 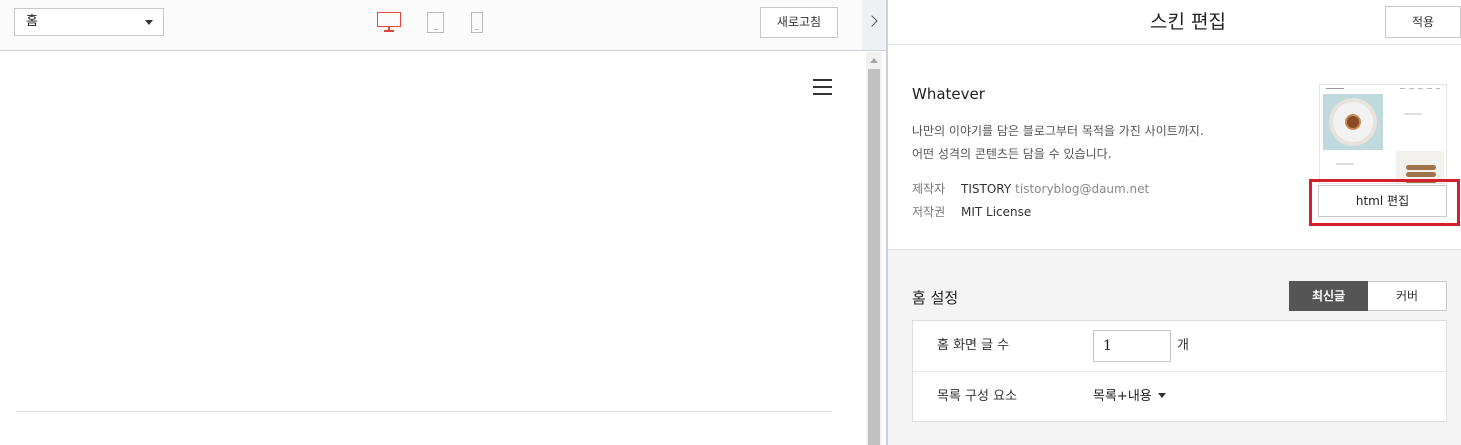 I want to click on post-count-unit: 개, so click(x=1183, y=345).